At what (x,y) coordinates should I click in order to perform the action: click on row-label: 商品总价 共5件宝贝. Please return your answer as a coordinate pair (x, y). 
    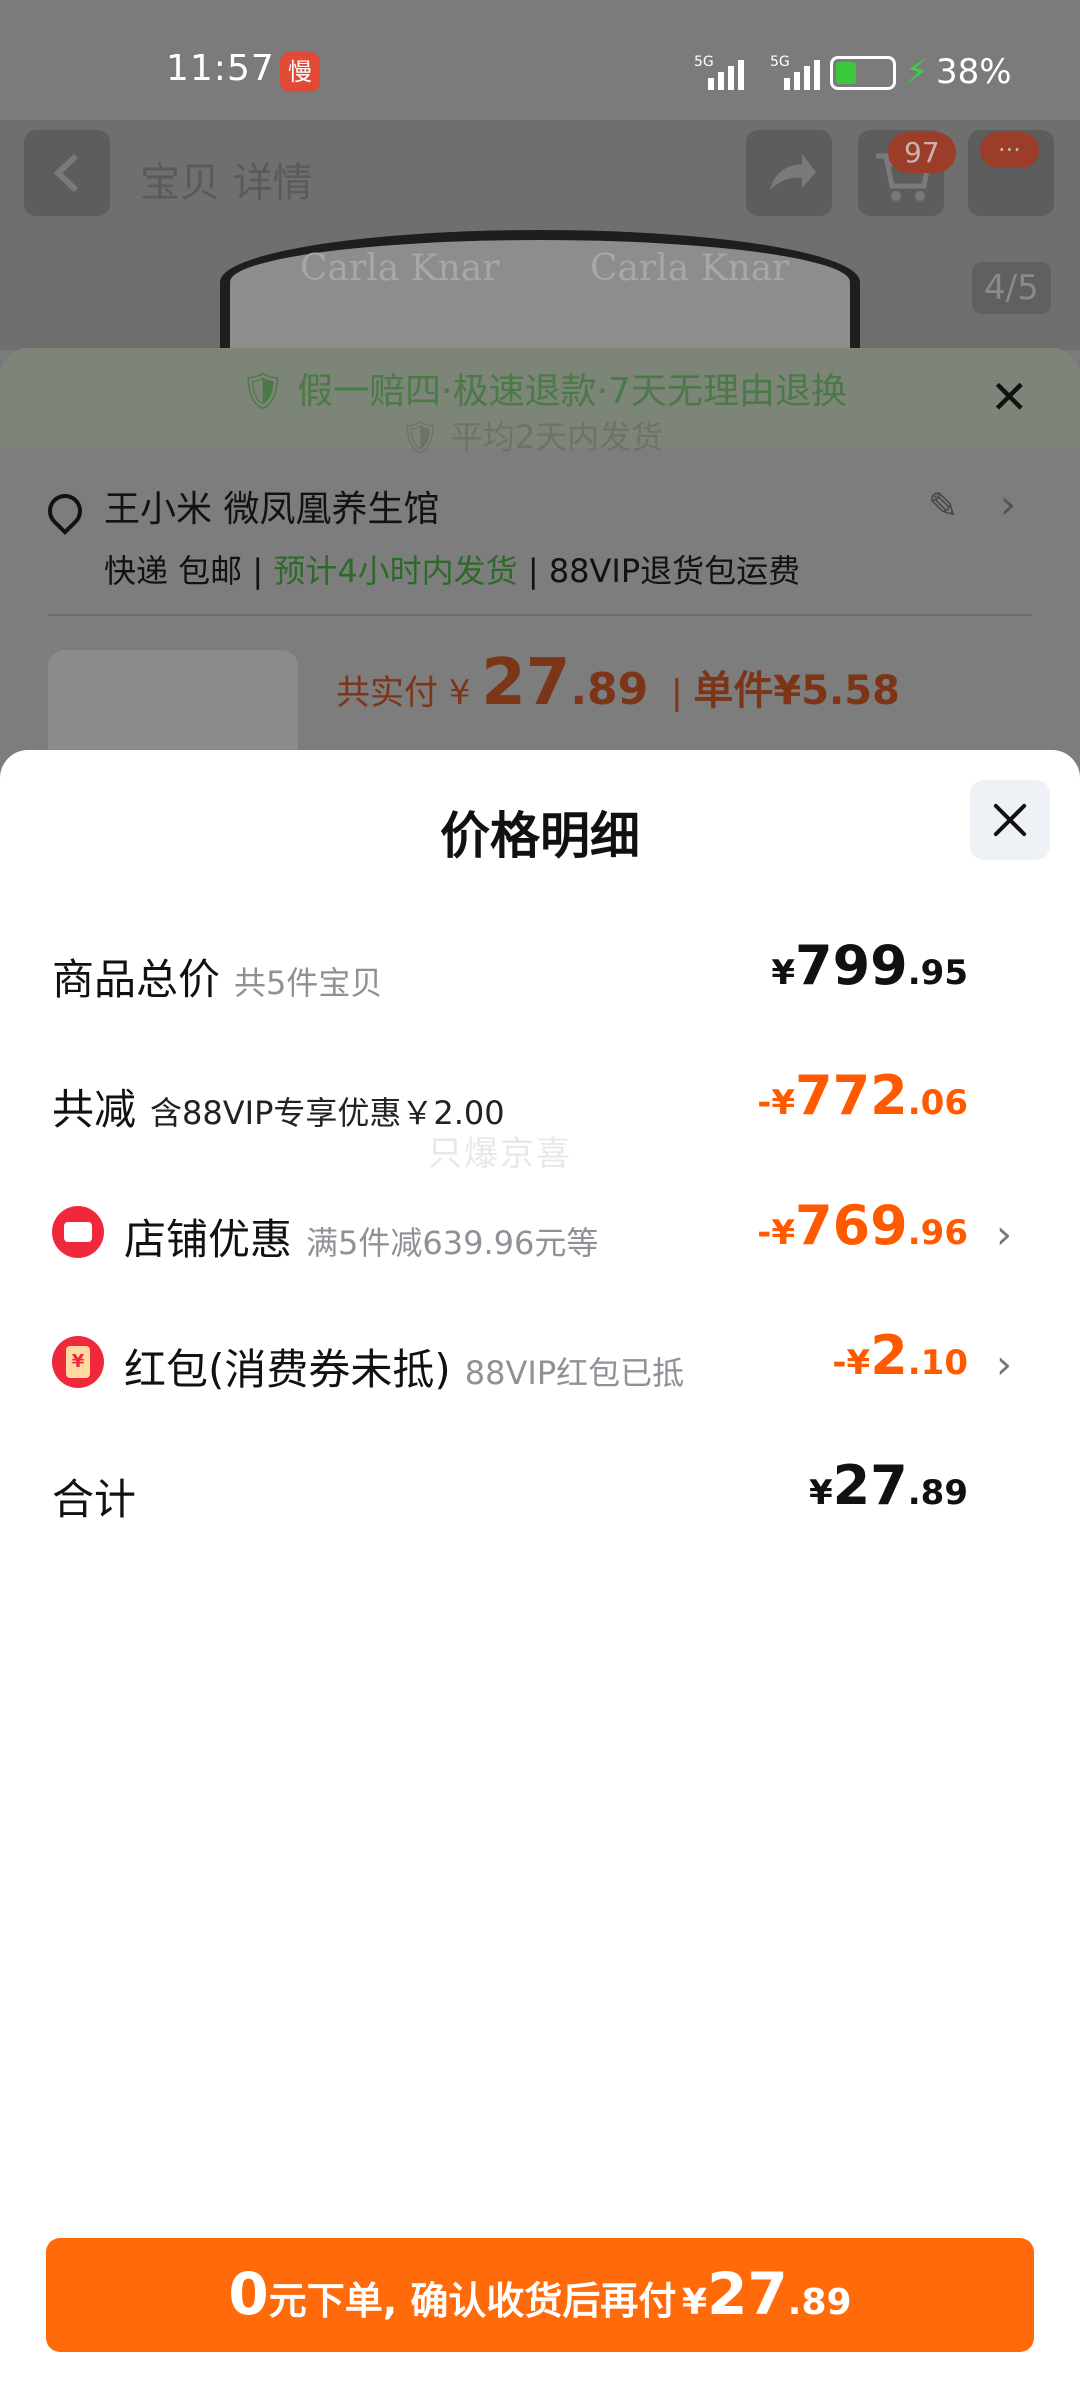
    Looking at the image, I should click on (217, 979).